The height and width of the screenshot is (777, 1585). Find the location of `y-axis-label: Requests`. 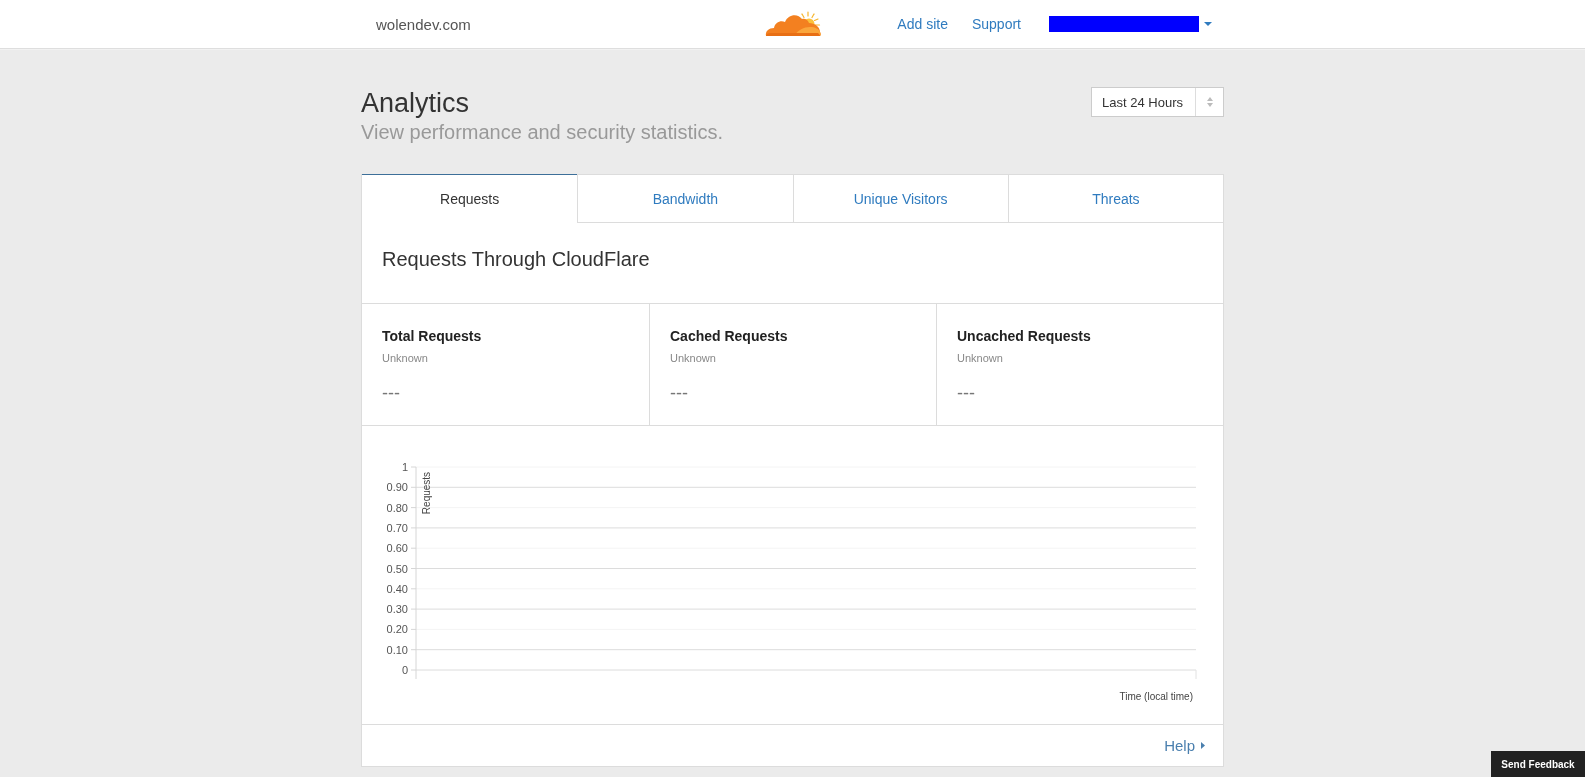

y-axis-label: Requests is located at coordinates (426, 493).